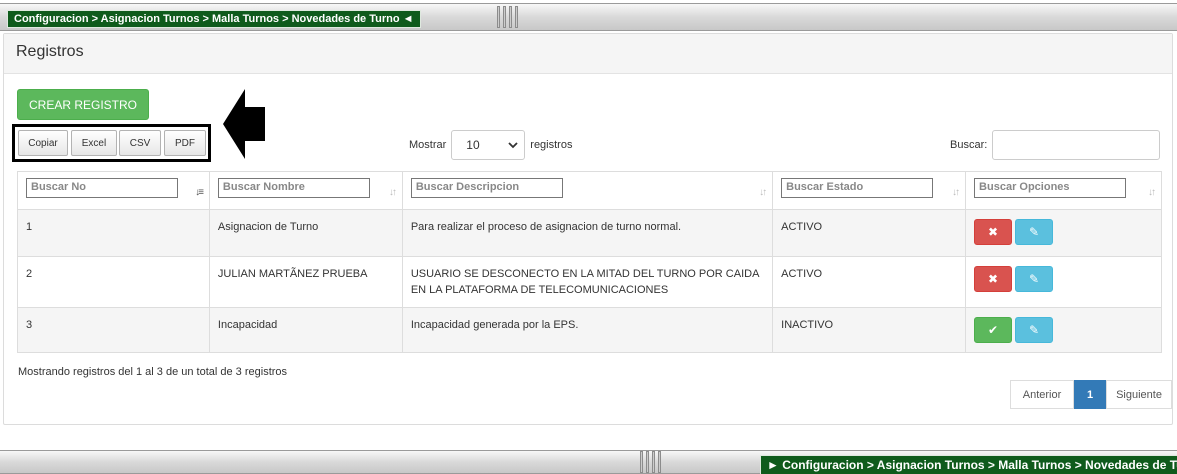 Image resolution: width=1177 pixels, height=474 pixels. I want to click on search-label: Buscar:, so click(969, 145).